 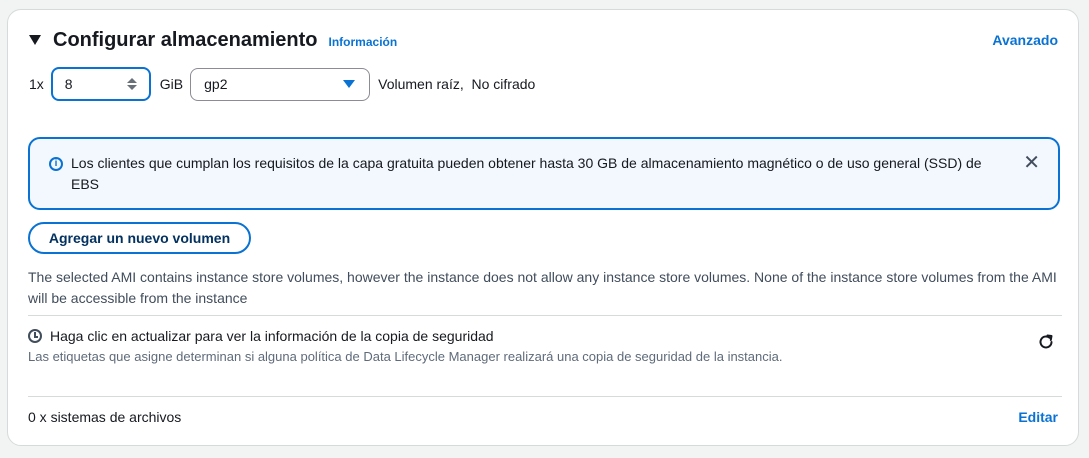 I want to click on info-icon: i, so click(x=56, y=164).